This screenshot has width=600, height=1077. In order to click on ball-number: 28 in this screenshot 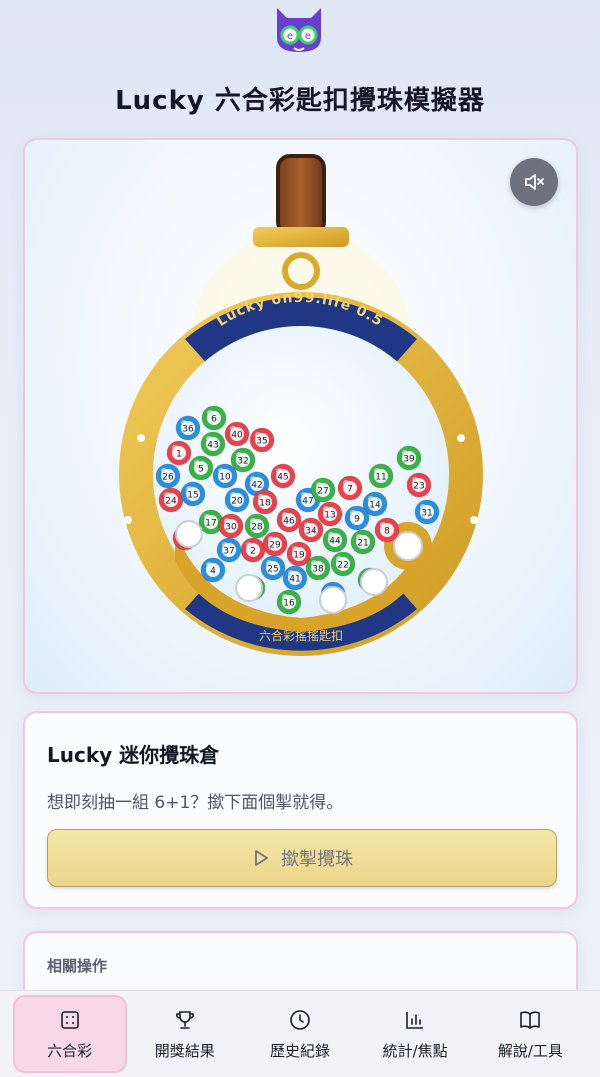, I will do `click(257, 528)`.